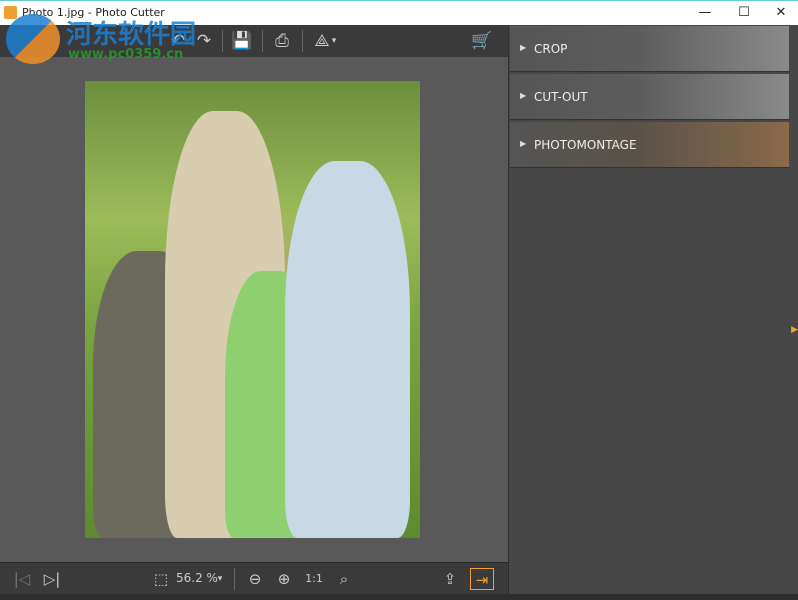 Image resolution: width=798 pixels, height=600 pixels. What do you see at coordinates (10, 12) in the screenshot?
I see `app-icon` at bounding box center [10, 12].